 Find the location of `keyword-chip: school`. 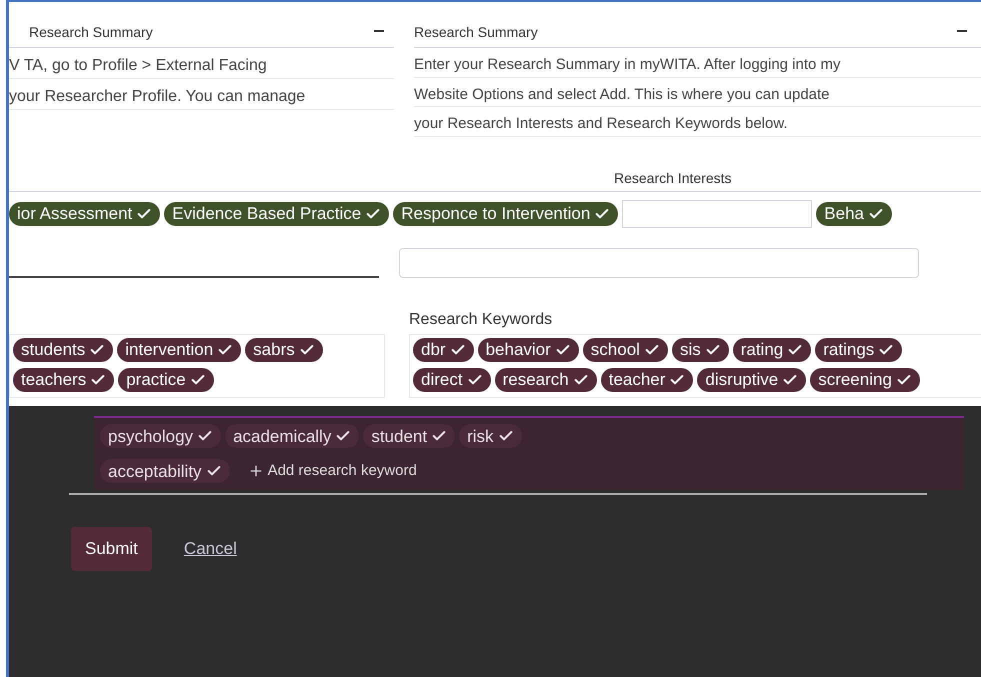

keyword-chip: school is located at coordinates (625, 350).